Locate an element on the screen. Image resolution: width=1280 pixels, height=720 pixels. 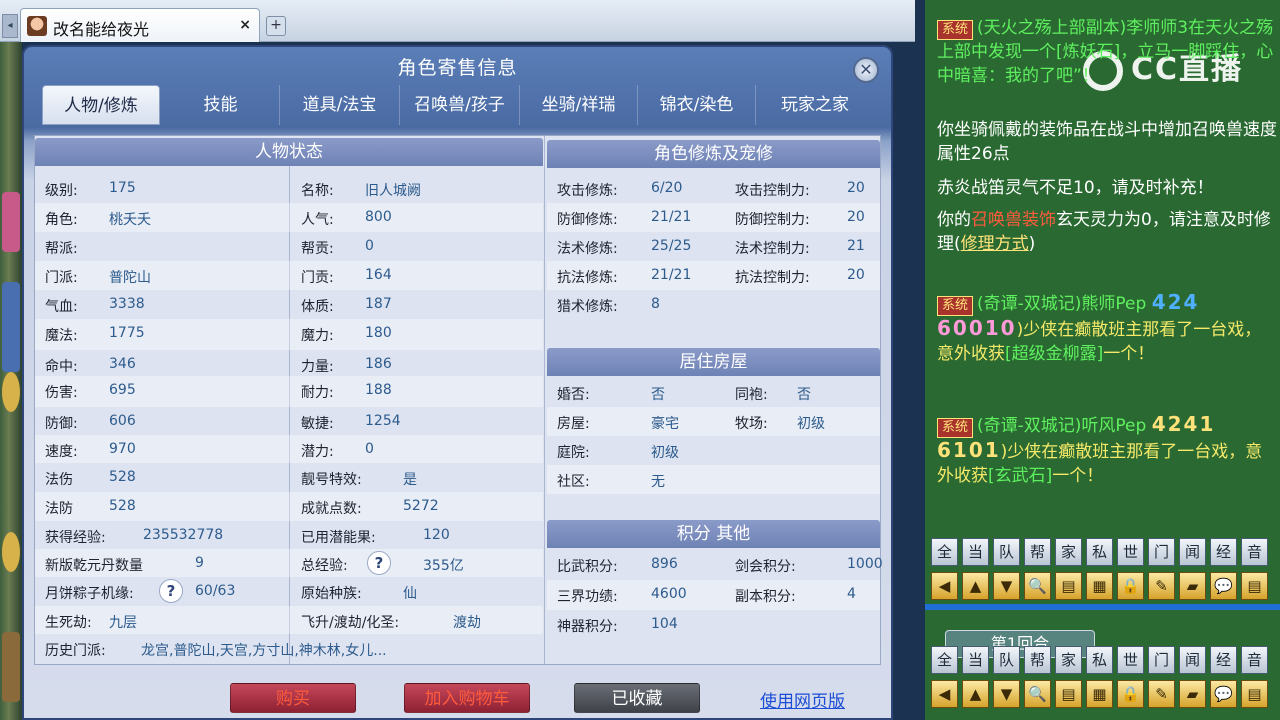
tab-player-home: 玩家之家 is located at coordinates (815, 105).